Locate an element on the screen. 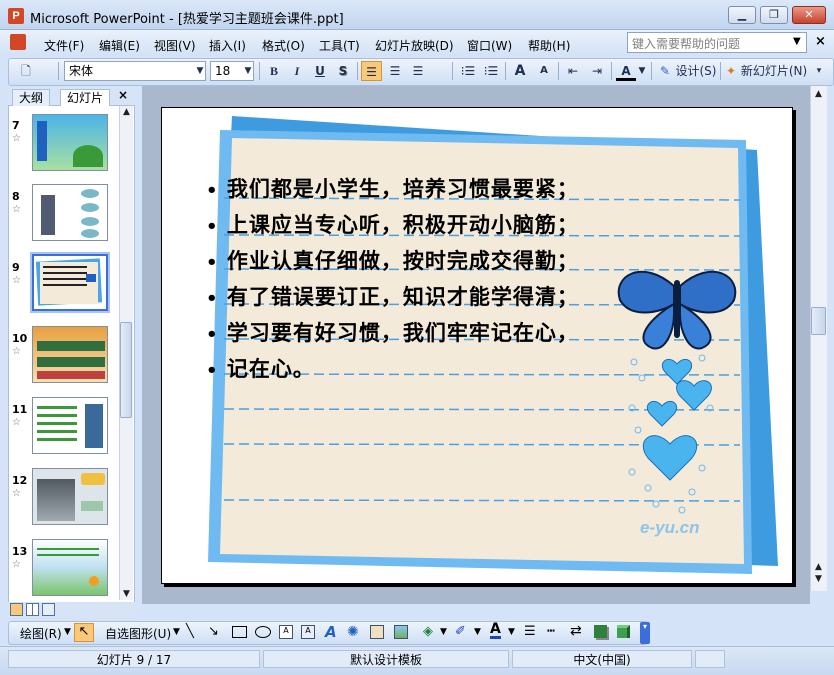 The width and height of the screenshot is (834, 675). new-document-icon: 🗋 is located at coordinates (26, 71).